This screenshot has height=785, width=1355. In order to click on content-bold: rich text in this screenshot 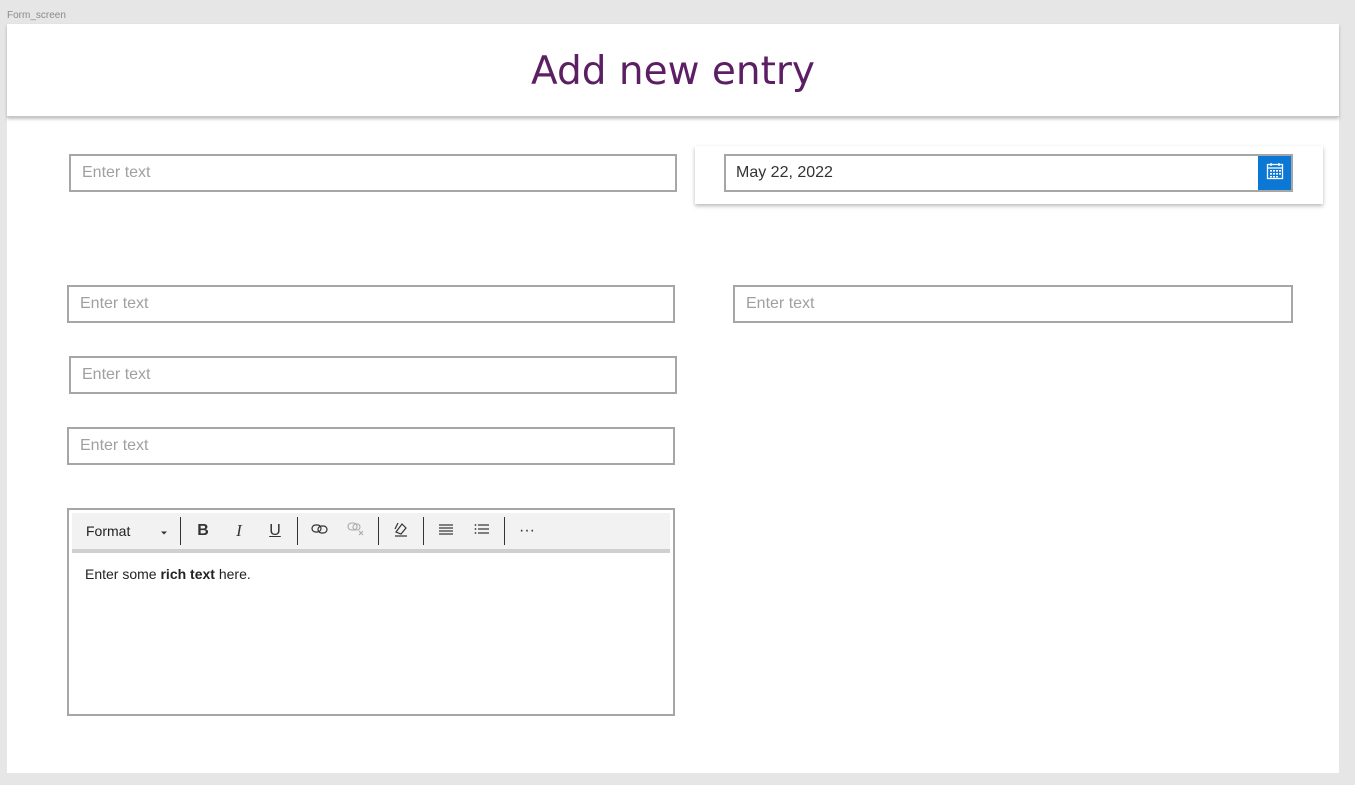, I will do `click(187, 574)`.